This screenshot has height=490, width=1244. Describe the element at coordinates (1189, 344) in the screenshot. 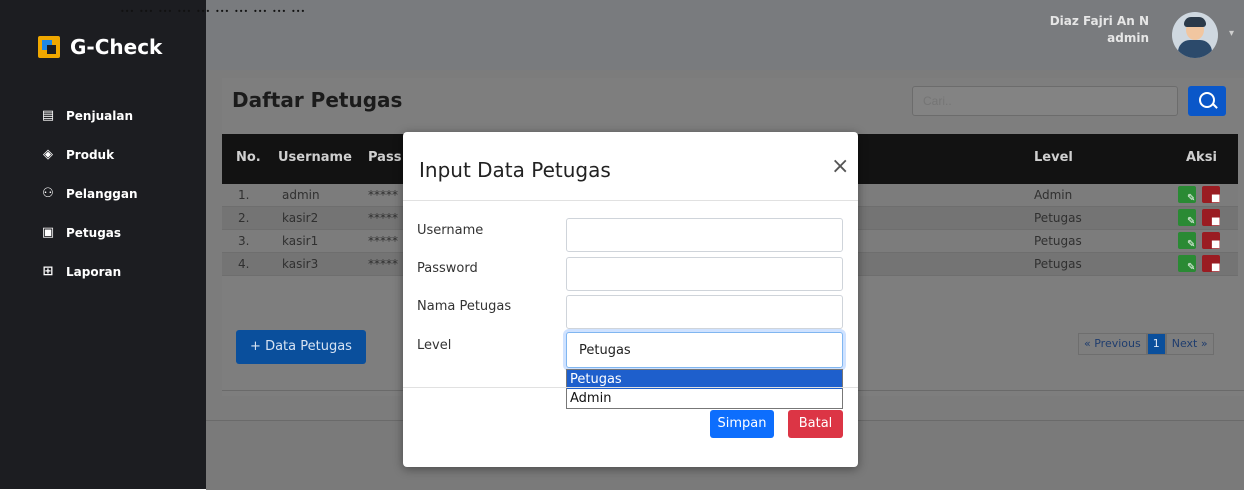

I see `pagination-next: Next »` at that location.